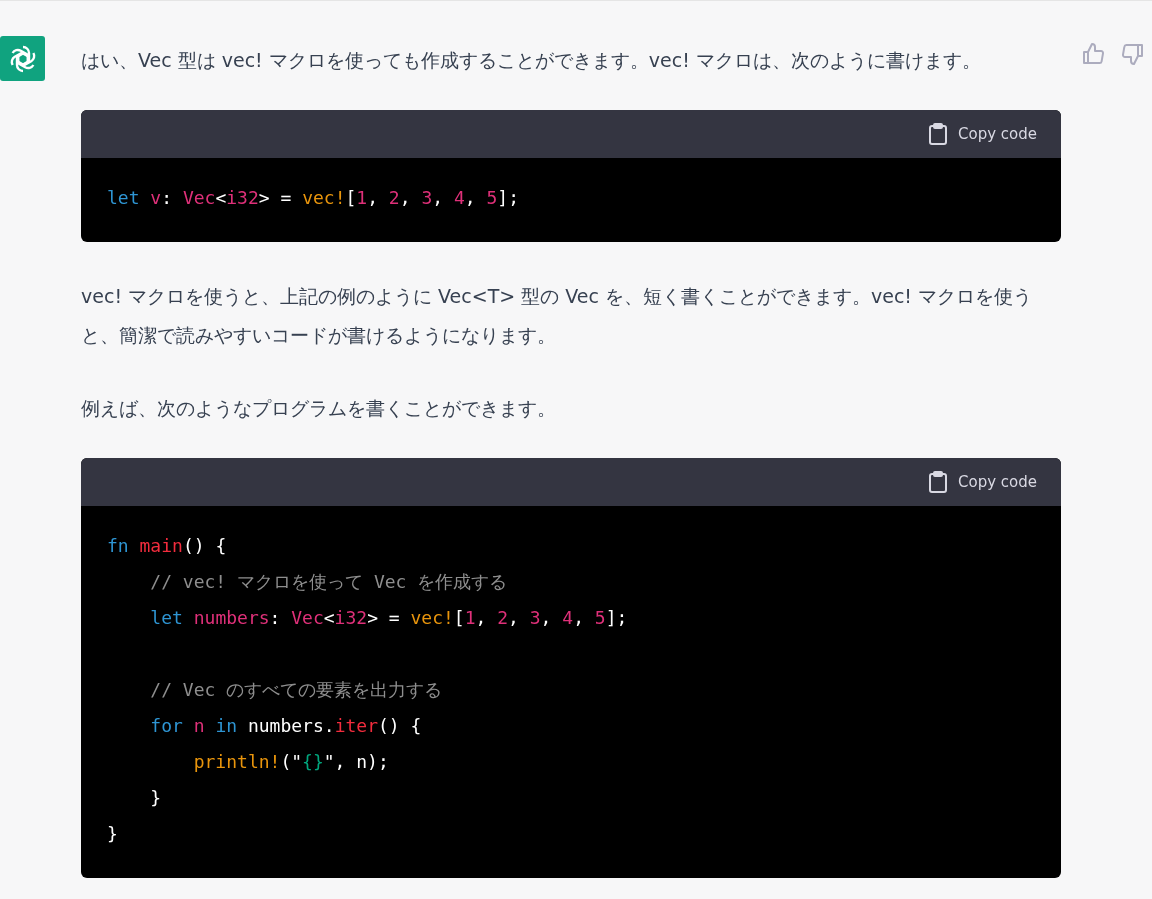 The width and height of the screenshot is (1152, 899). I want to click on code-line: let v: Vec<i32> = vec![1, 2, 3, 4, 5];, so click(313, 198).